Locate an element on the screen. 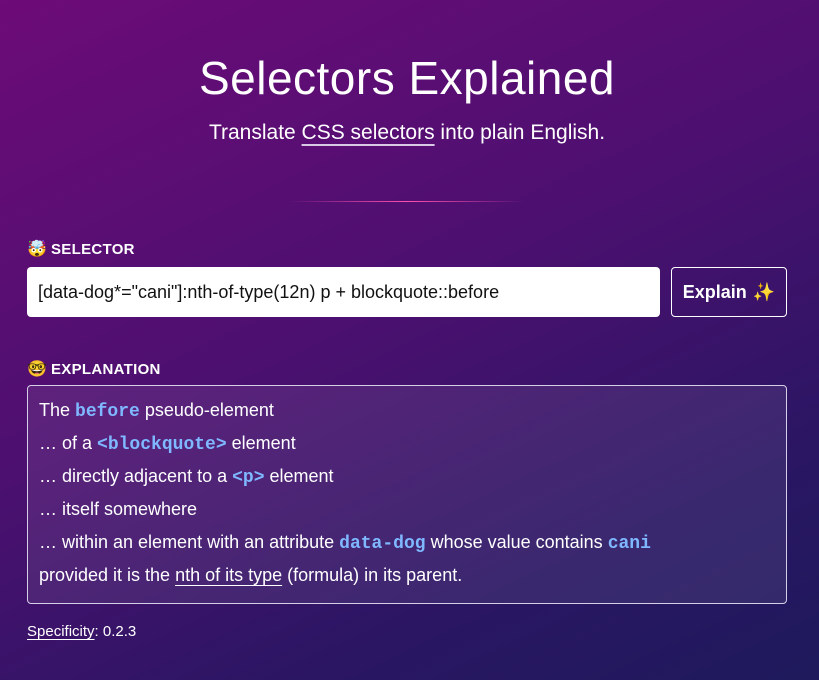  page-title: Selectors Explained is located at coordinates (407, 78).